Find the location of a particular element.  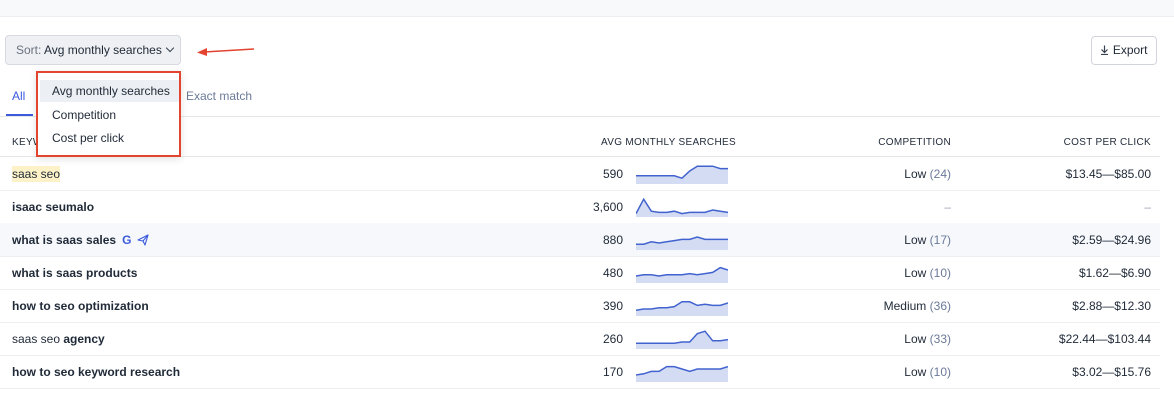

searches-cell: 390 is located at coordinates (612, 306).